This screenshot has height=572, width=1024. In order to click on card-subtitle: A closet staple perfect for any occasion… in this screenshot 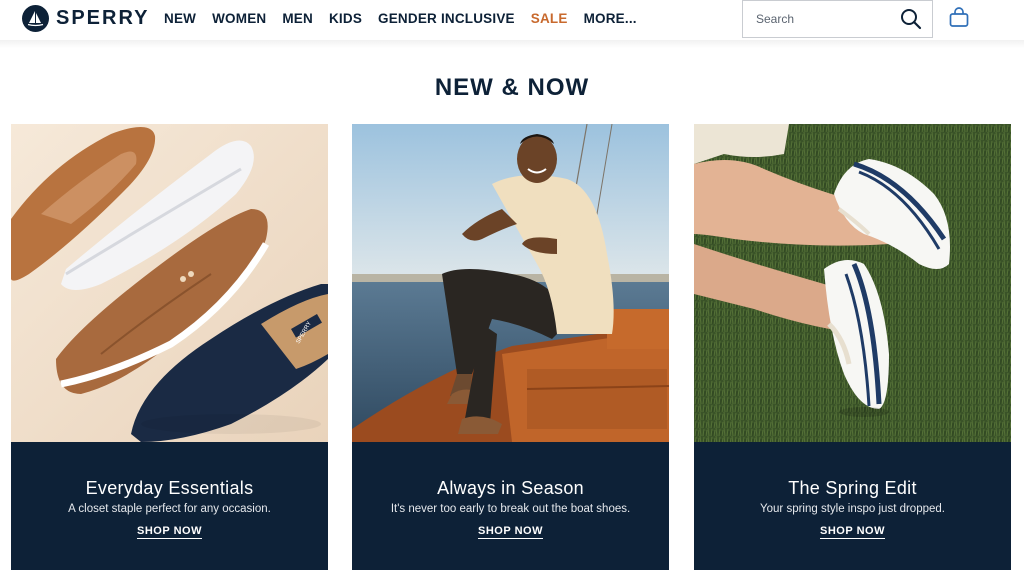, I will do `click(169, 509)`.